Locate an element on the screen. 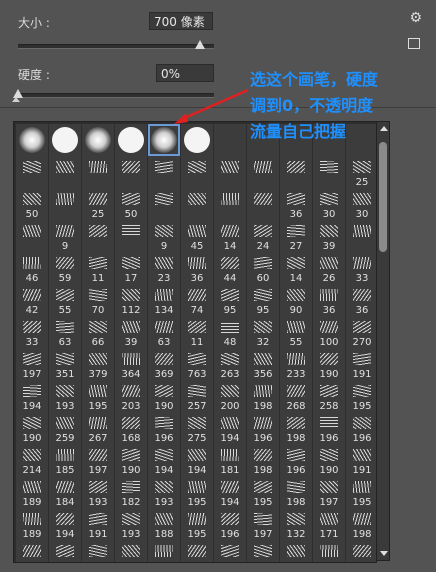 Image resolution: width=436 pixels, height=572 pixels. brush-preset: 198 is located at coordinates (263, 460).